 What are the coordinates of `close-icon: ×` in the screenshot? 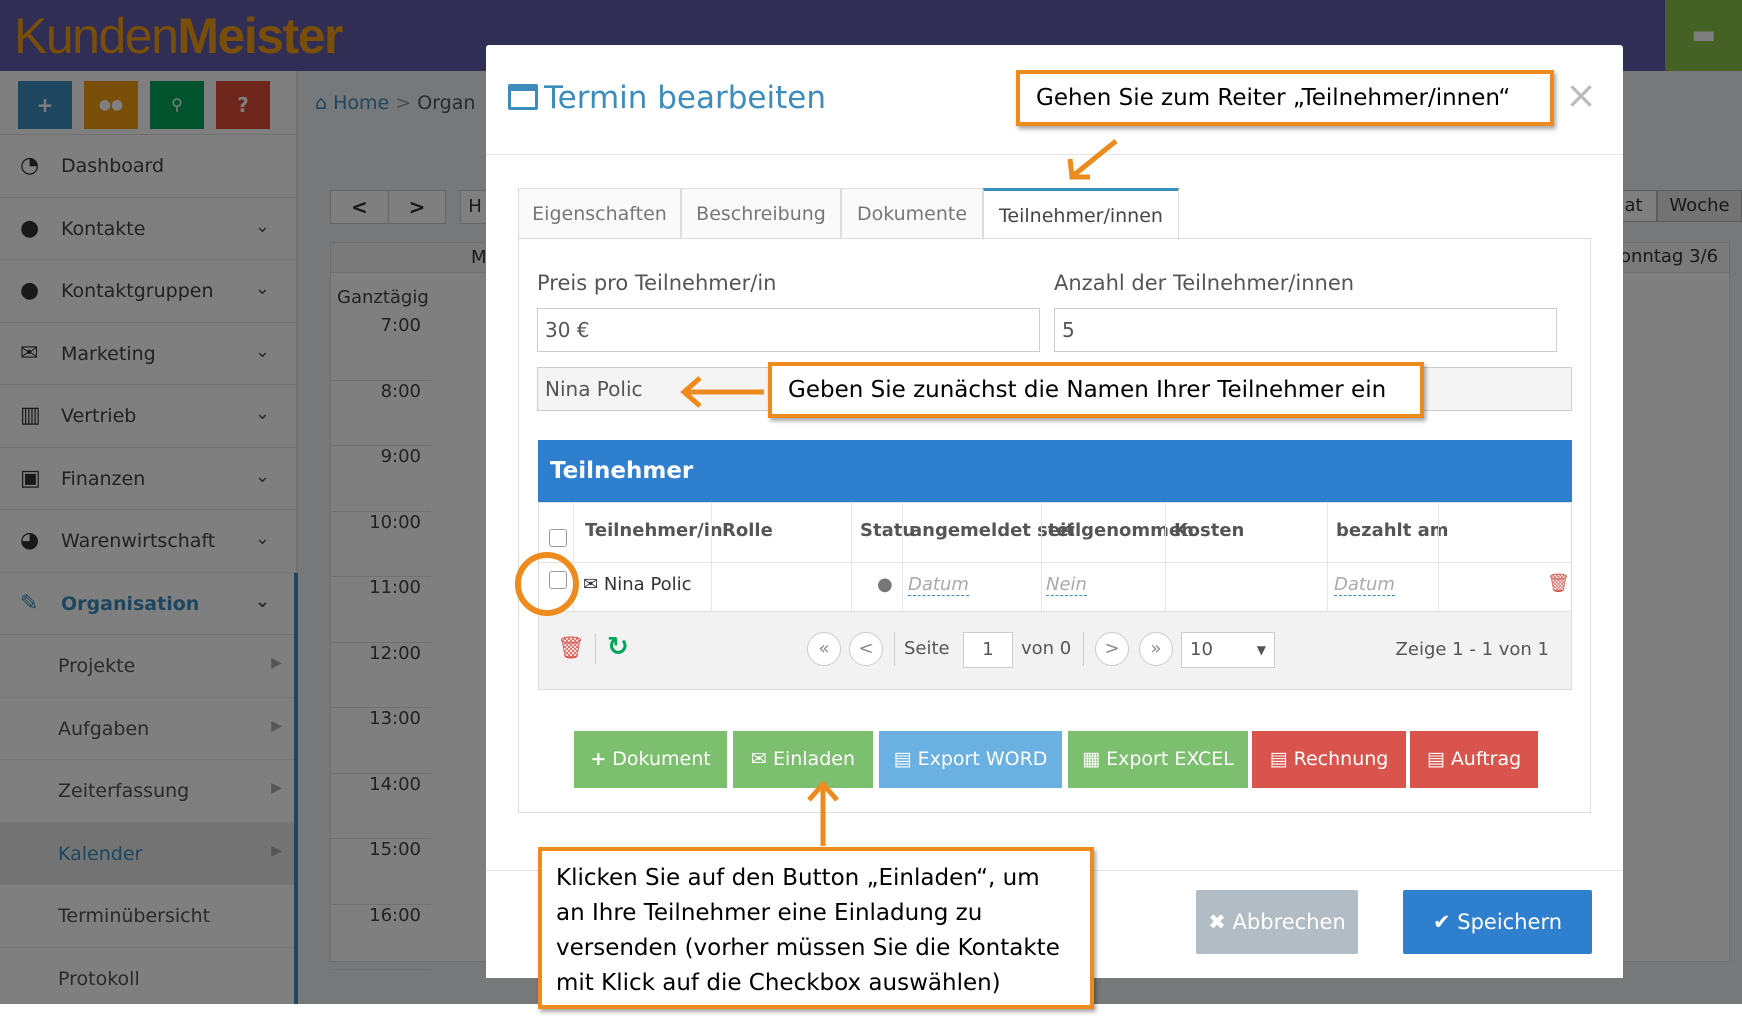 It's located at (1581, 95).